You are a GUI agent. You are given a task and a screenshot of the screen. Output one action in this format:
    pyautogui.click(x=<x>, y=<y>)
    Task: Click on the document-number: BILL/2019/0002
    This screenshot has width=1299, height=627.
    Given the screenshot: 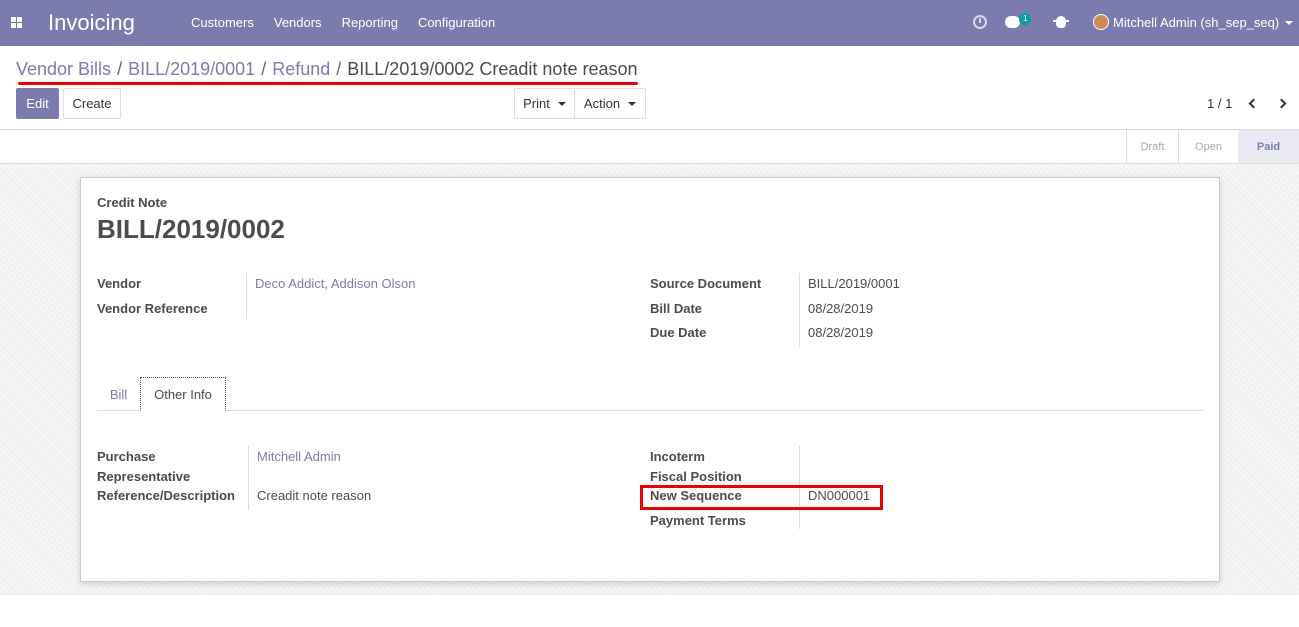 What is the action you would take?
    pyautogui.click(x=191, y=229)
    